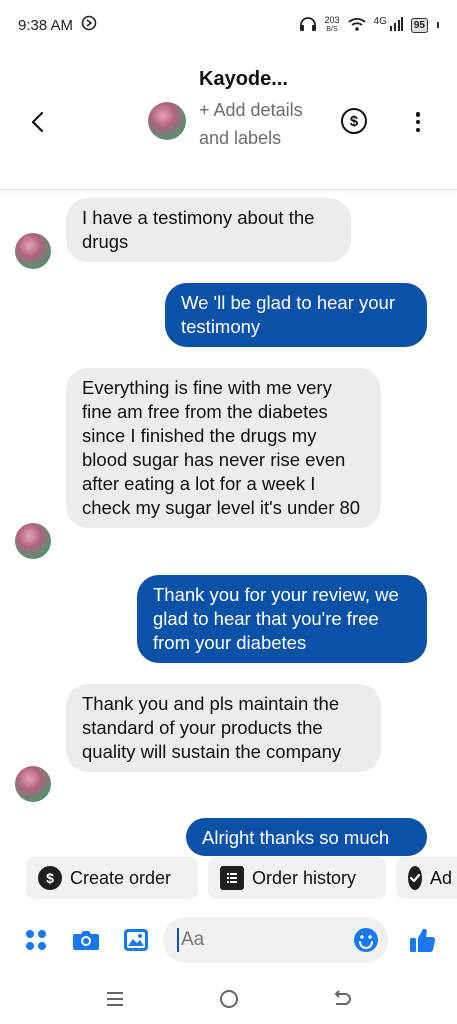  What do you see at coordinates (198, 229) in the screenshot?
I see `message-text: I have a testimony about the drugs` at bounding box center [198, 229].